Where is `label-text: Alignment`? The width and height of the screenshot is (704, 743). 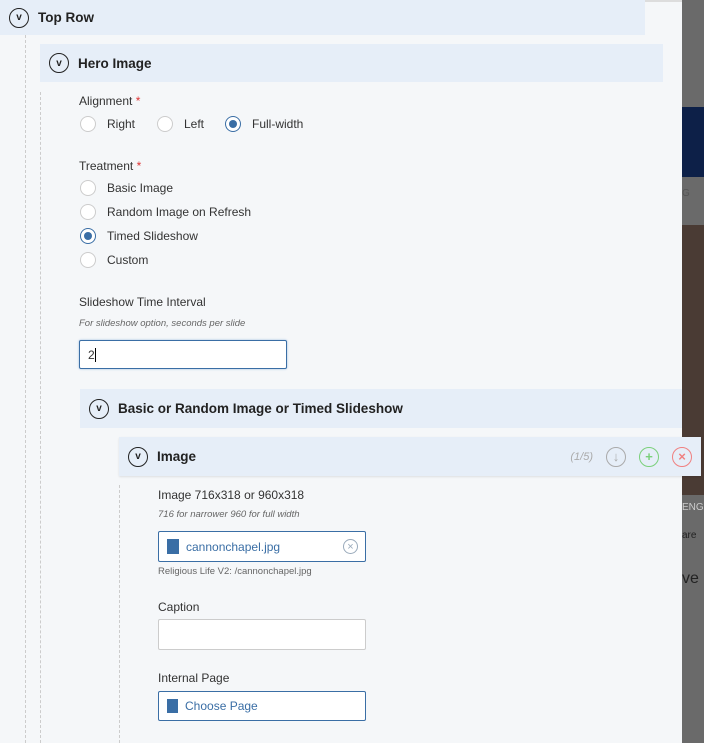 label-text: Alignment is located at coordinates (106, 101).